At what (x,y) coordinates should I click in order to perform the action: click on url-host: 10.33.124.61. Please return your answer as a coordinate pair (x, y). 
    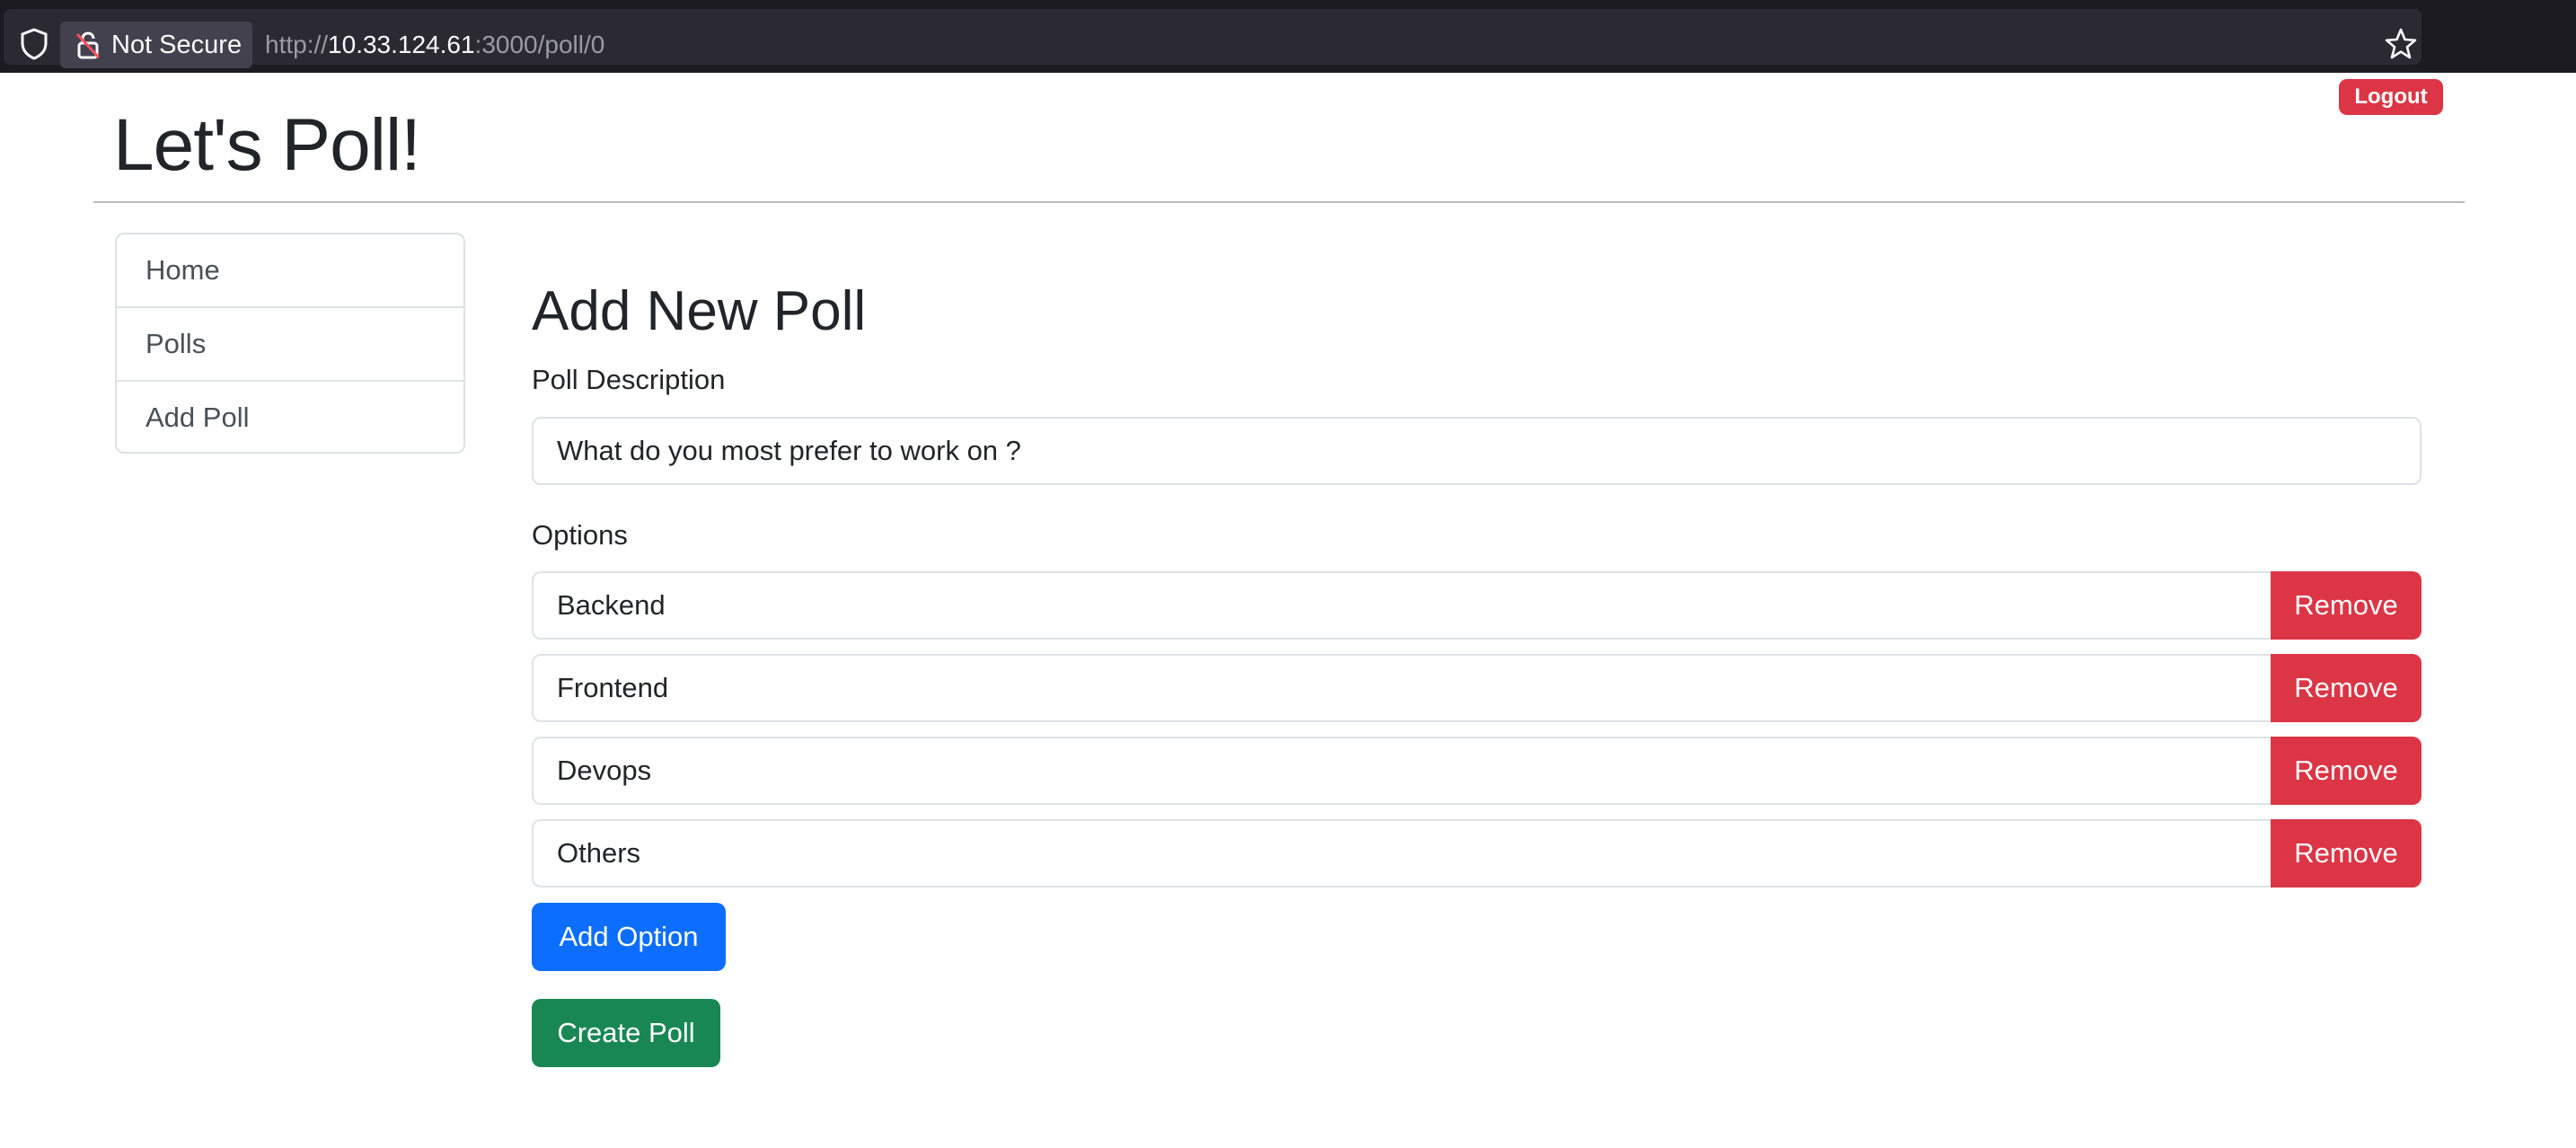
    Looking at the image, I should click on (401, 44).